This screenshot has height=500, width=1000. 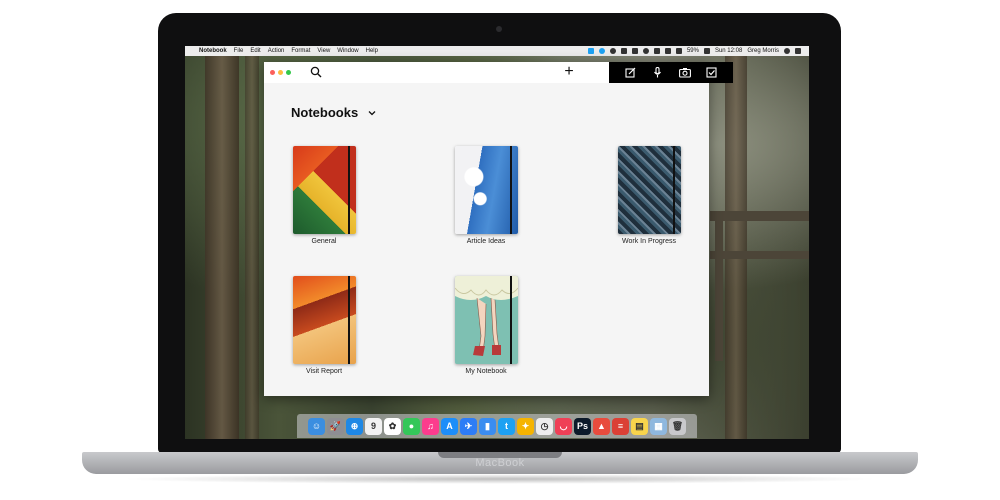 I want to click on menu-help: Help, so click(x=372, y=51).